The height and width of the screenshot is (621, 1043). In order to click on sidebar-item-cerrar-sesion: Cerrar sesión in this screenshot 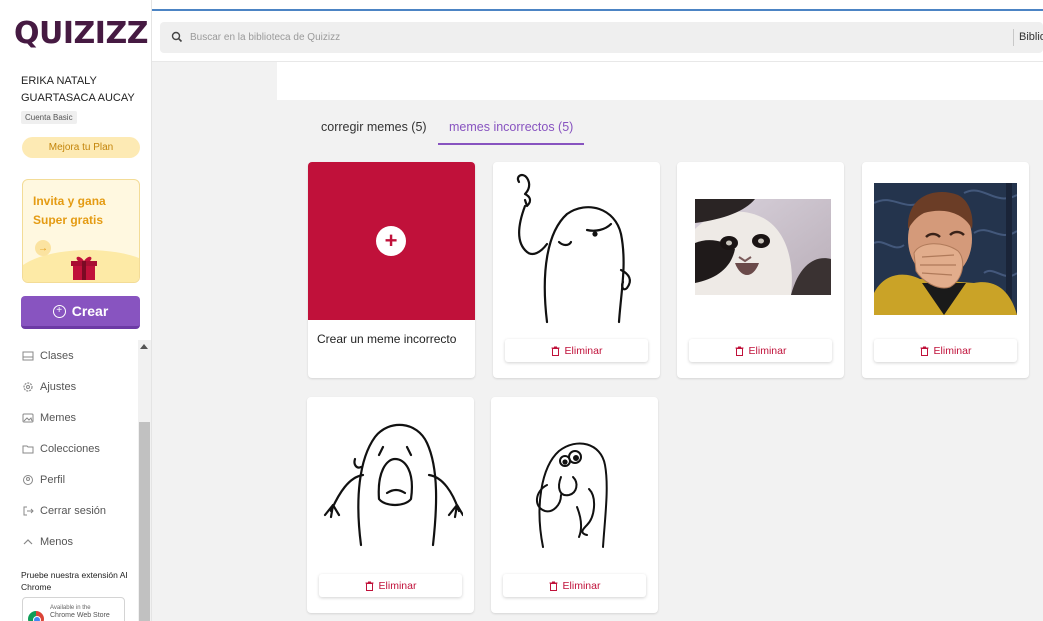, I will do `click(64, 511)`.